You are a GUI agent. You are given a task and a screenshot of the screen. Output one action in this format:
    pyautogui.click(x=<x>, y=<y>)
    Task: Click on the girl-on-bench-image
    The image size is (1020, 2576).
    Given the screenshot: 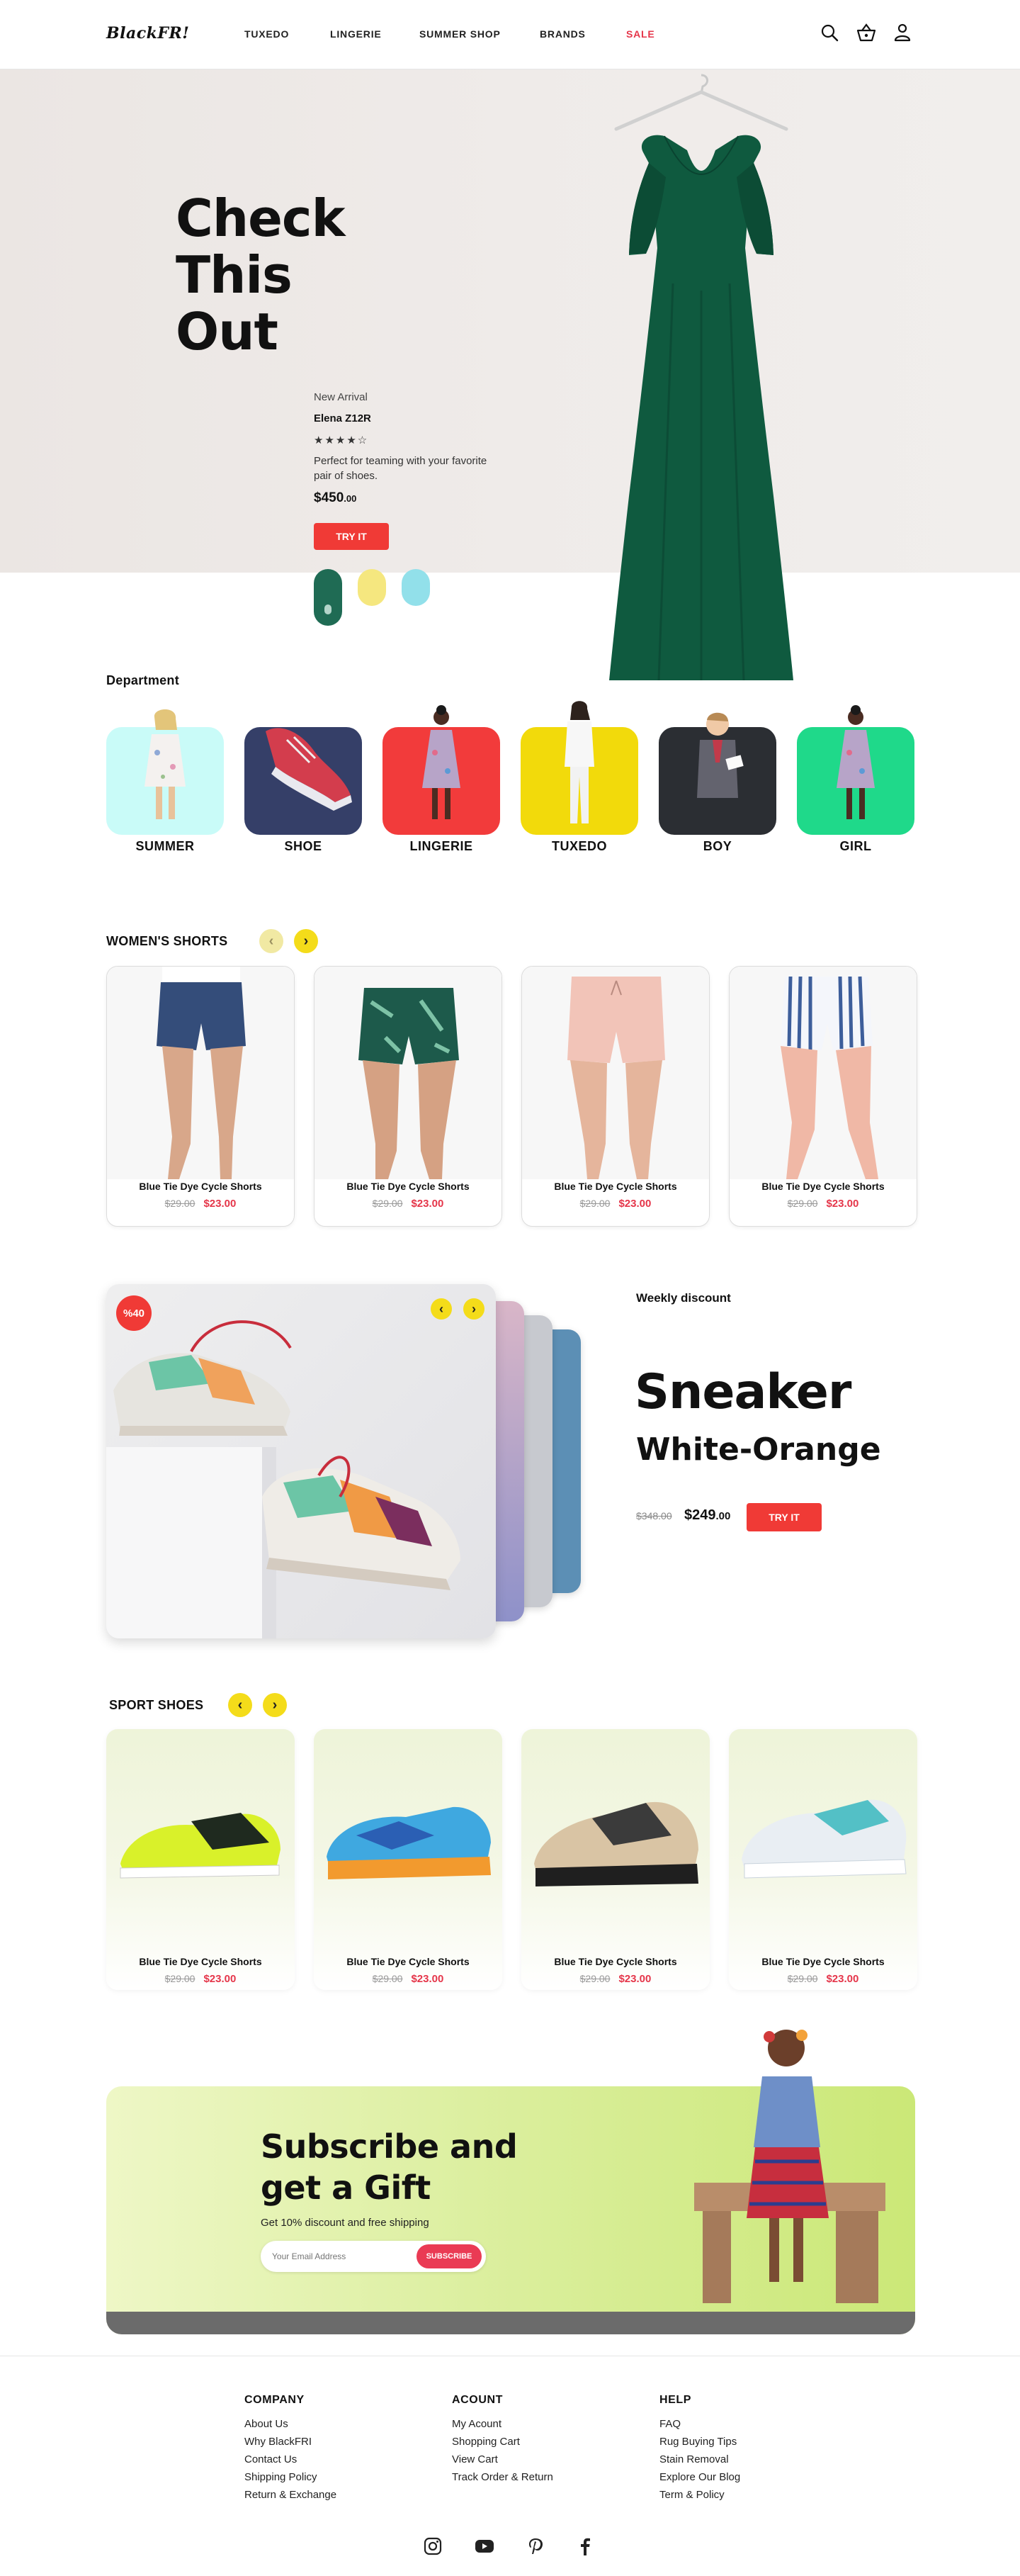 What is the action you would take?
    pyautogui.click(x=790, y=2166)
    